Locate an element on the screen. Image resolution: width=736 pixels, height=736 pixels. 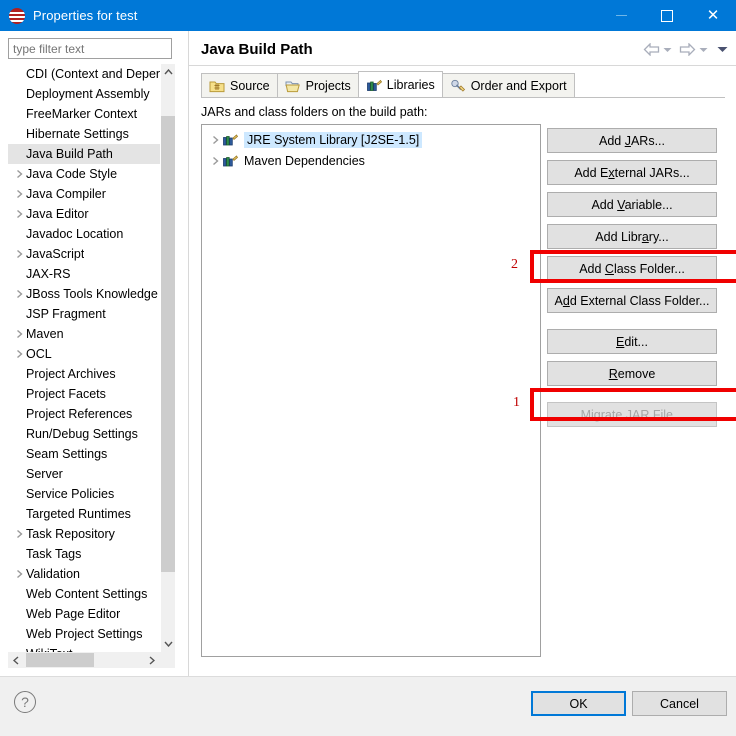
sidebar-item-project-archives: Project Archives is located at coordinates (84, 374).